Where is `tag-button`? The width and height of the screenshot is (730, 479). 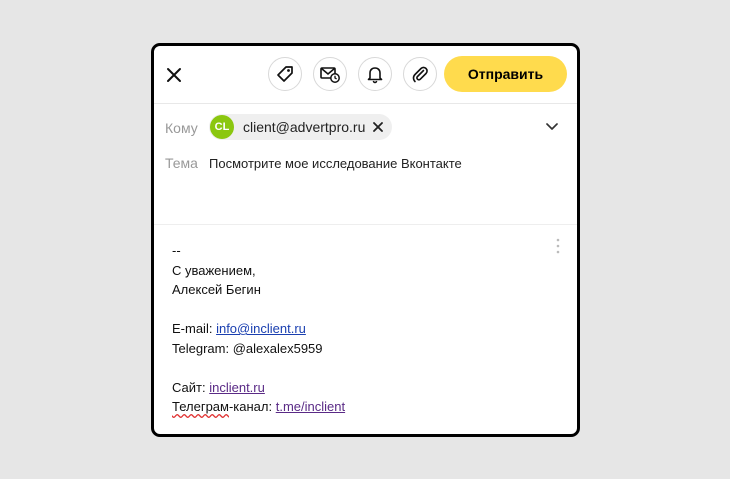
tag-button is located at coordinates (285, 74).